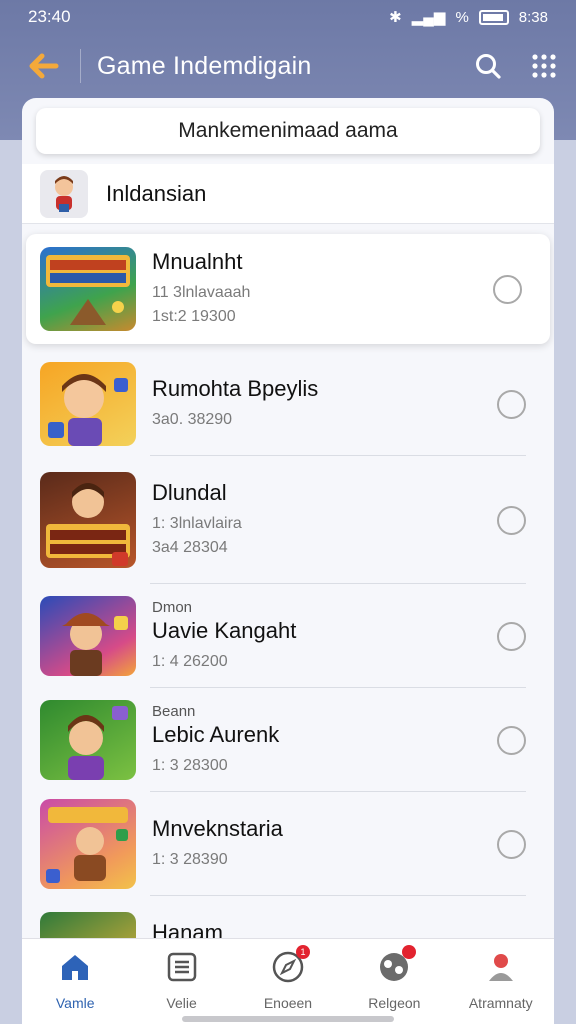 This screenshot has height=1024, width=576. I want to click on game-info: Mnveknstaria 1: 3 28390, so click(324, 844).